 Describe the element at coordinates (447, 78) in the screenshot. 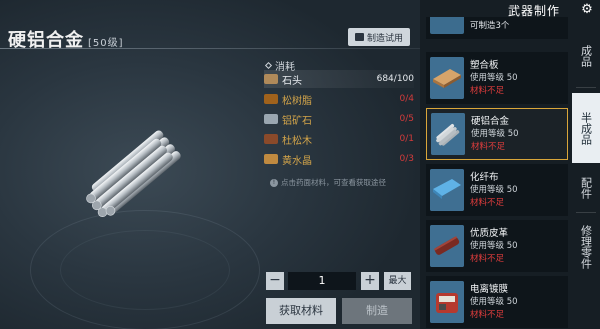

I see `plywood-thumb` at that location.